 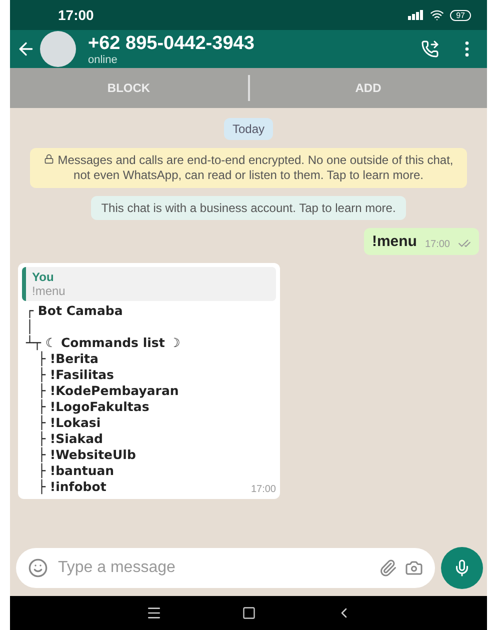 What do you see at coordinates (69, 423) in the screenshot?
I see `command-line: ├ !Lokasi` at bounding box center [69, 423].